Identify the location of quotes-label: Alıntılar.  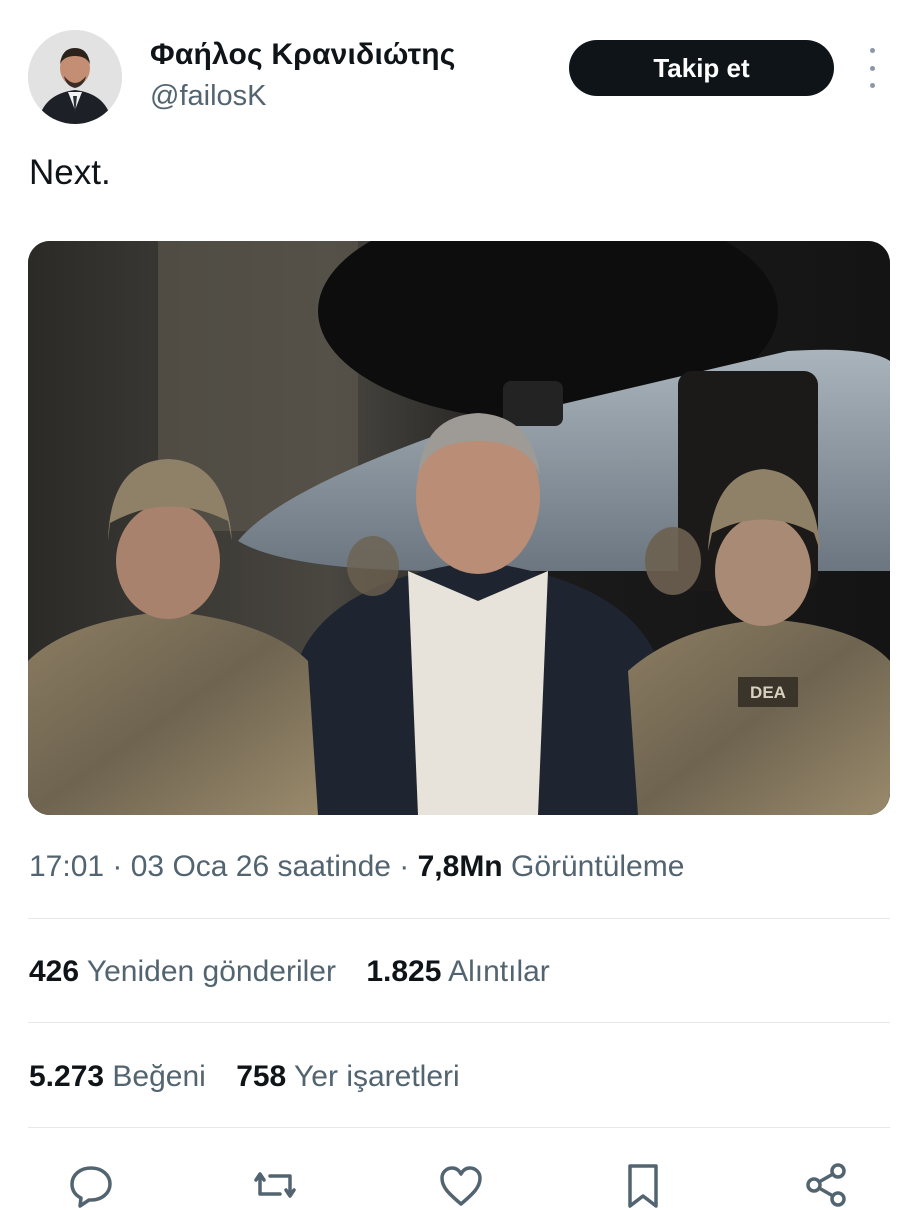
(499, 971).